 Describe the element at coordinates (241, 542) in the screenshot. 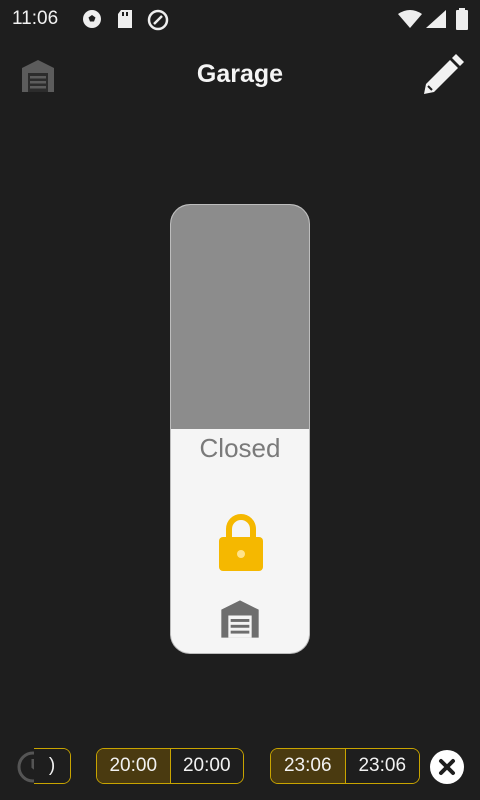

I see `lock-icon` at that location.